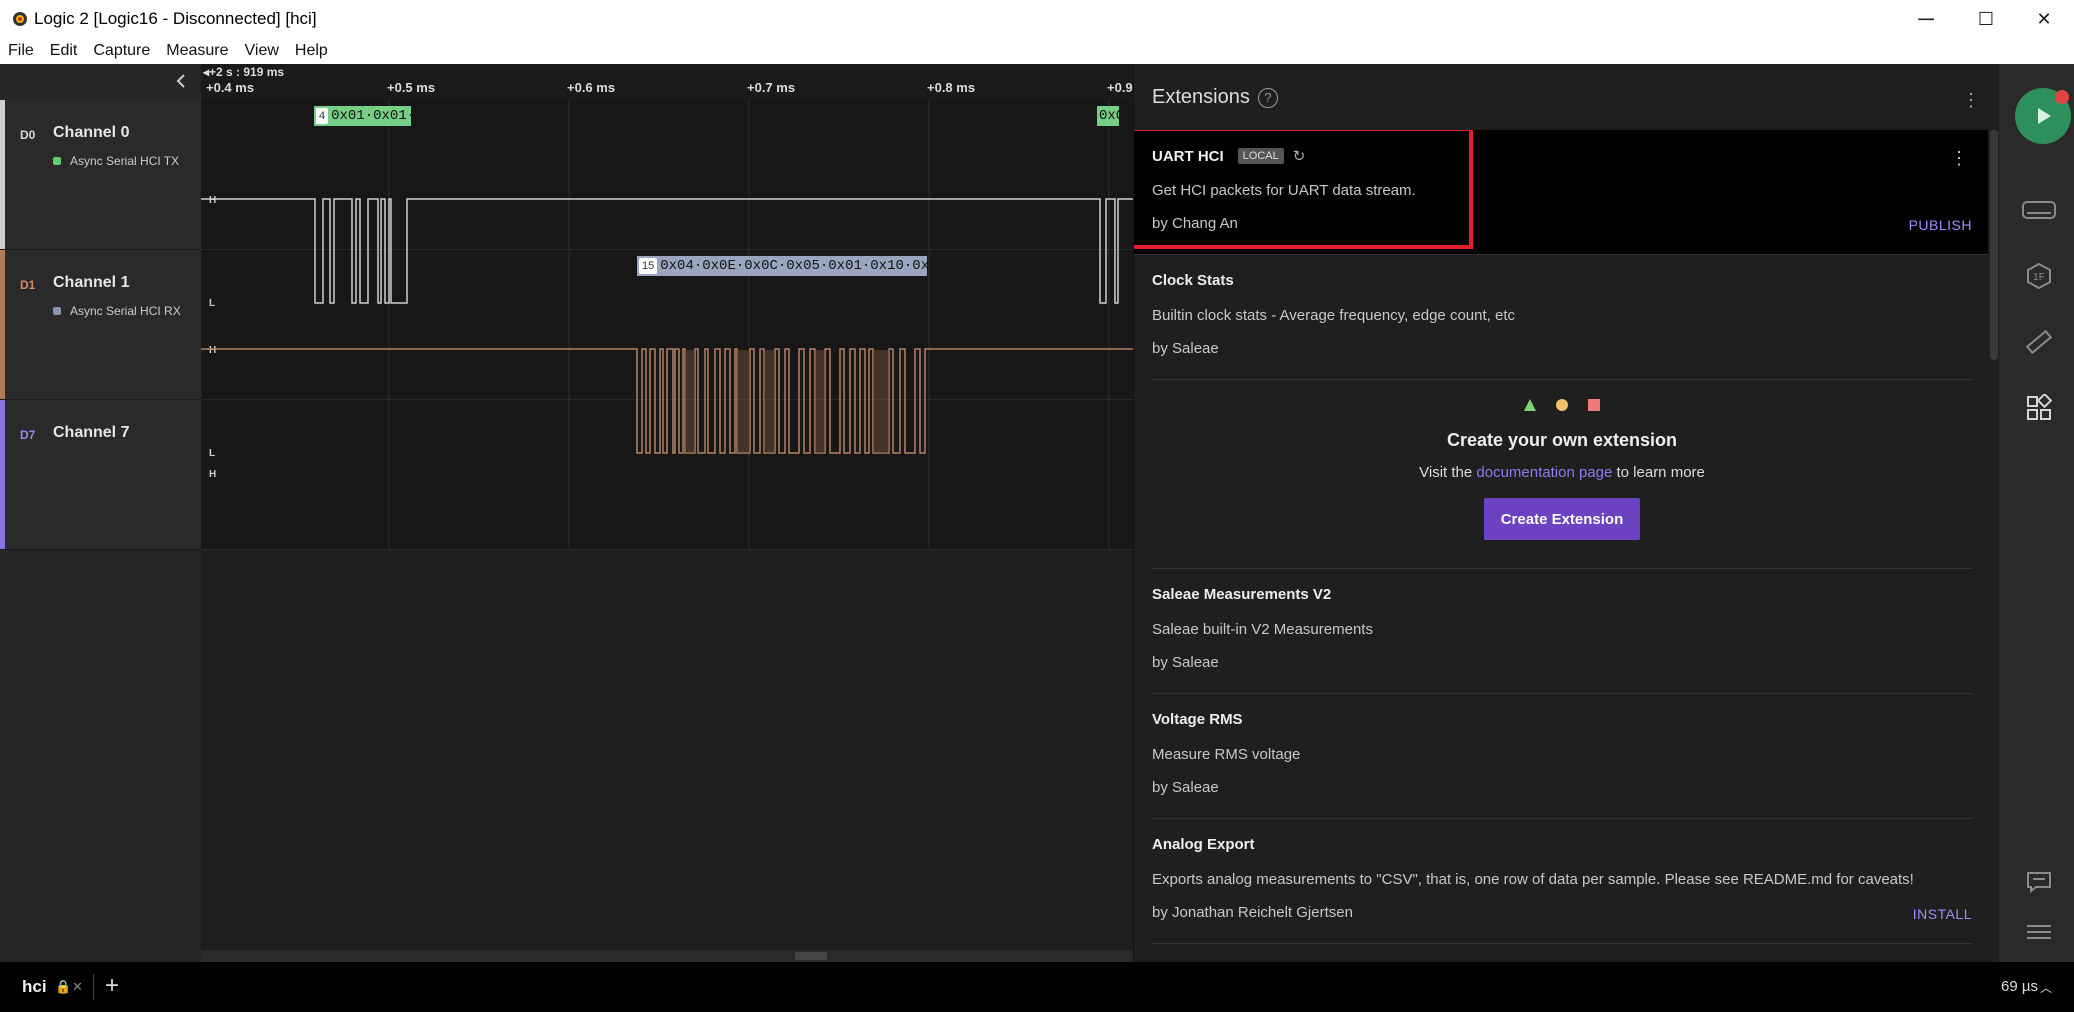 The width and height of the screenshot is (2074, 1012). Describe the element at coordinates (1562, 519) in the screenshot. I see `create-extension-button: Create Extension` at that location.